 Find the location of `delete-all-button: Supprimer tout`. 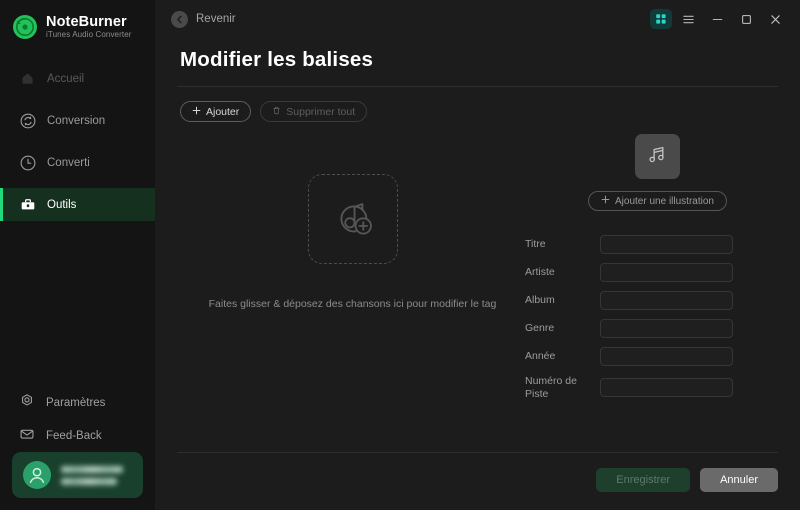

delete-all-button: Supprimer tout is located at coordinates (314, 111).